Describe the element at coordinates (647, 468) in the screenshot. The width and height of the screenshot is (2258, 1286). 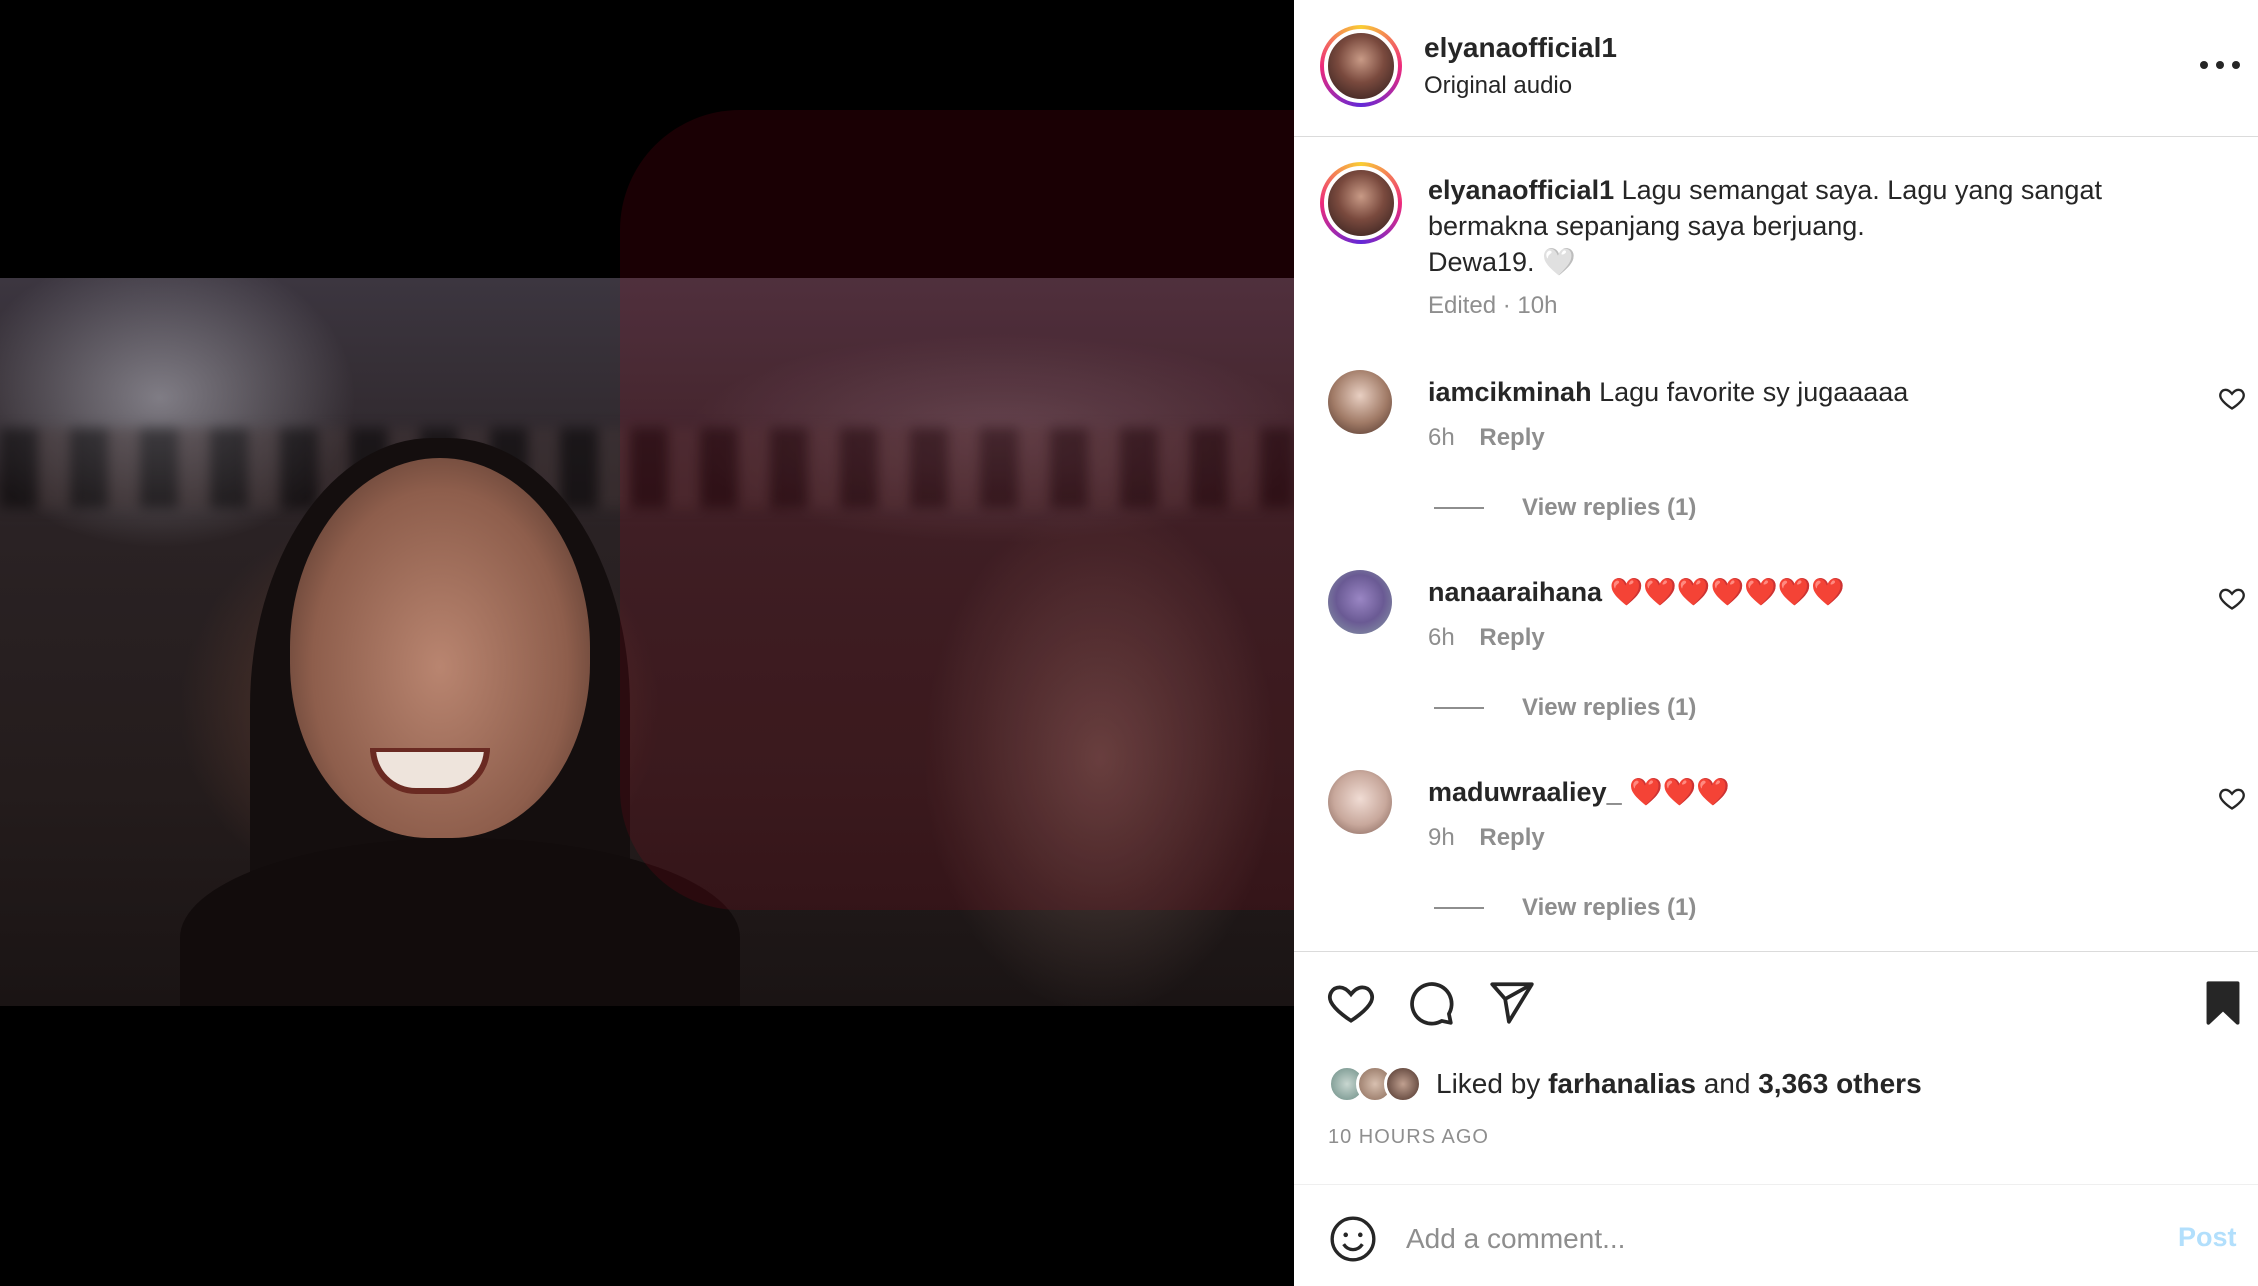
I see `video-crowd` at that location.